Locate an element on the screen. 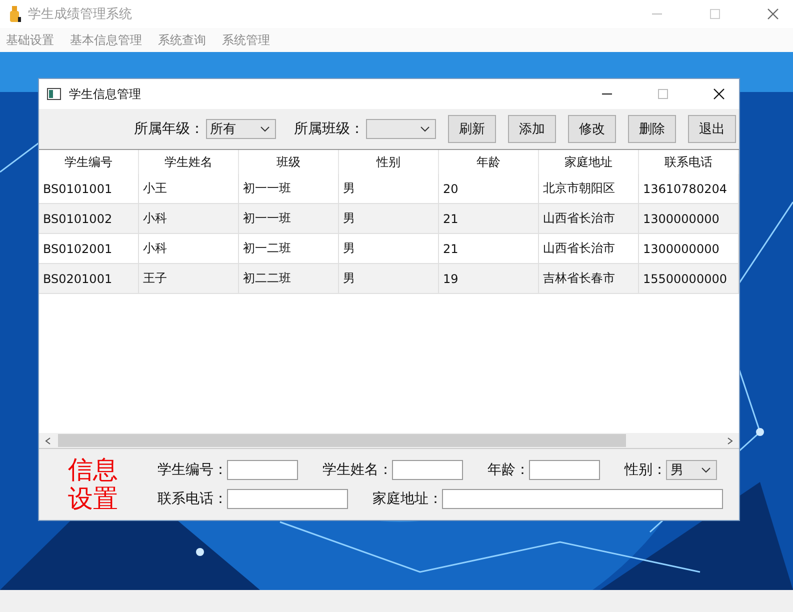 The height and width of the screenshot is (612, 793). table-cell: 15500000000 is located at coordinates (689, 279).